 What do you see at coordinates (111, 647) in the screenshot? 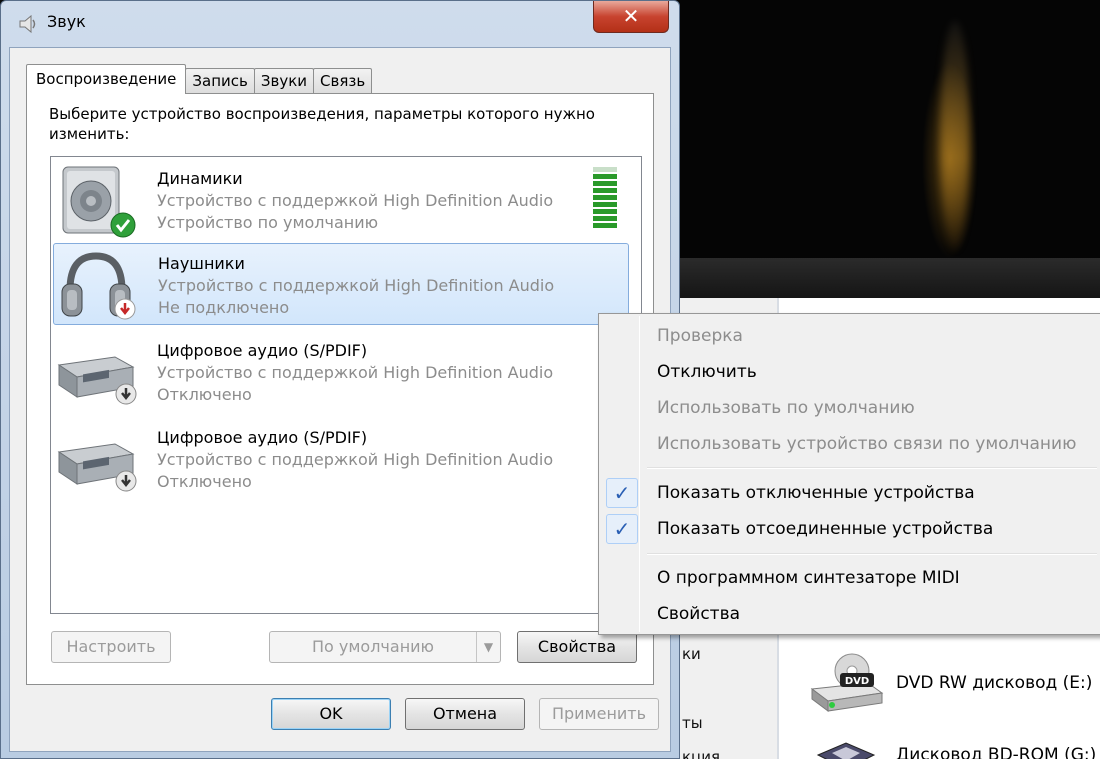
I see `configure-button: Настроить` at bounding box center [111, 647].